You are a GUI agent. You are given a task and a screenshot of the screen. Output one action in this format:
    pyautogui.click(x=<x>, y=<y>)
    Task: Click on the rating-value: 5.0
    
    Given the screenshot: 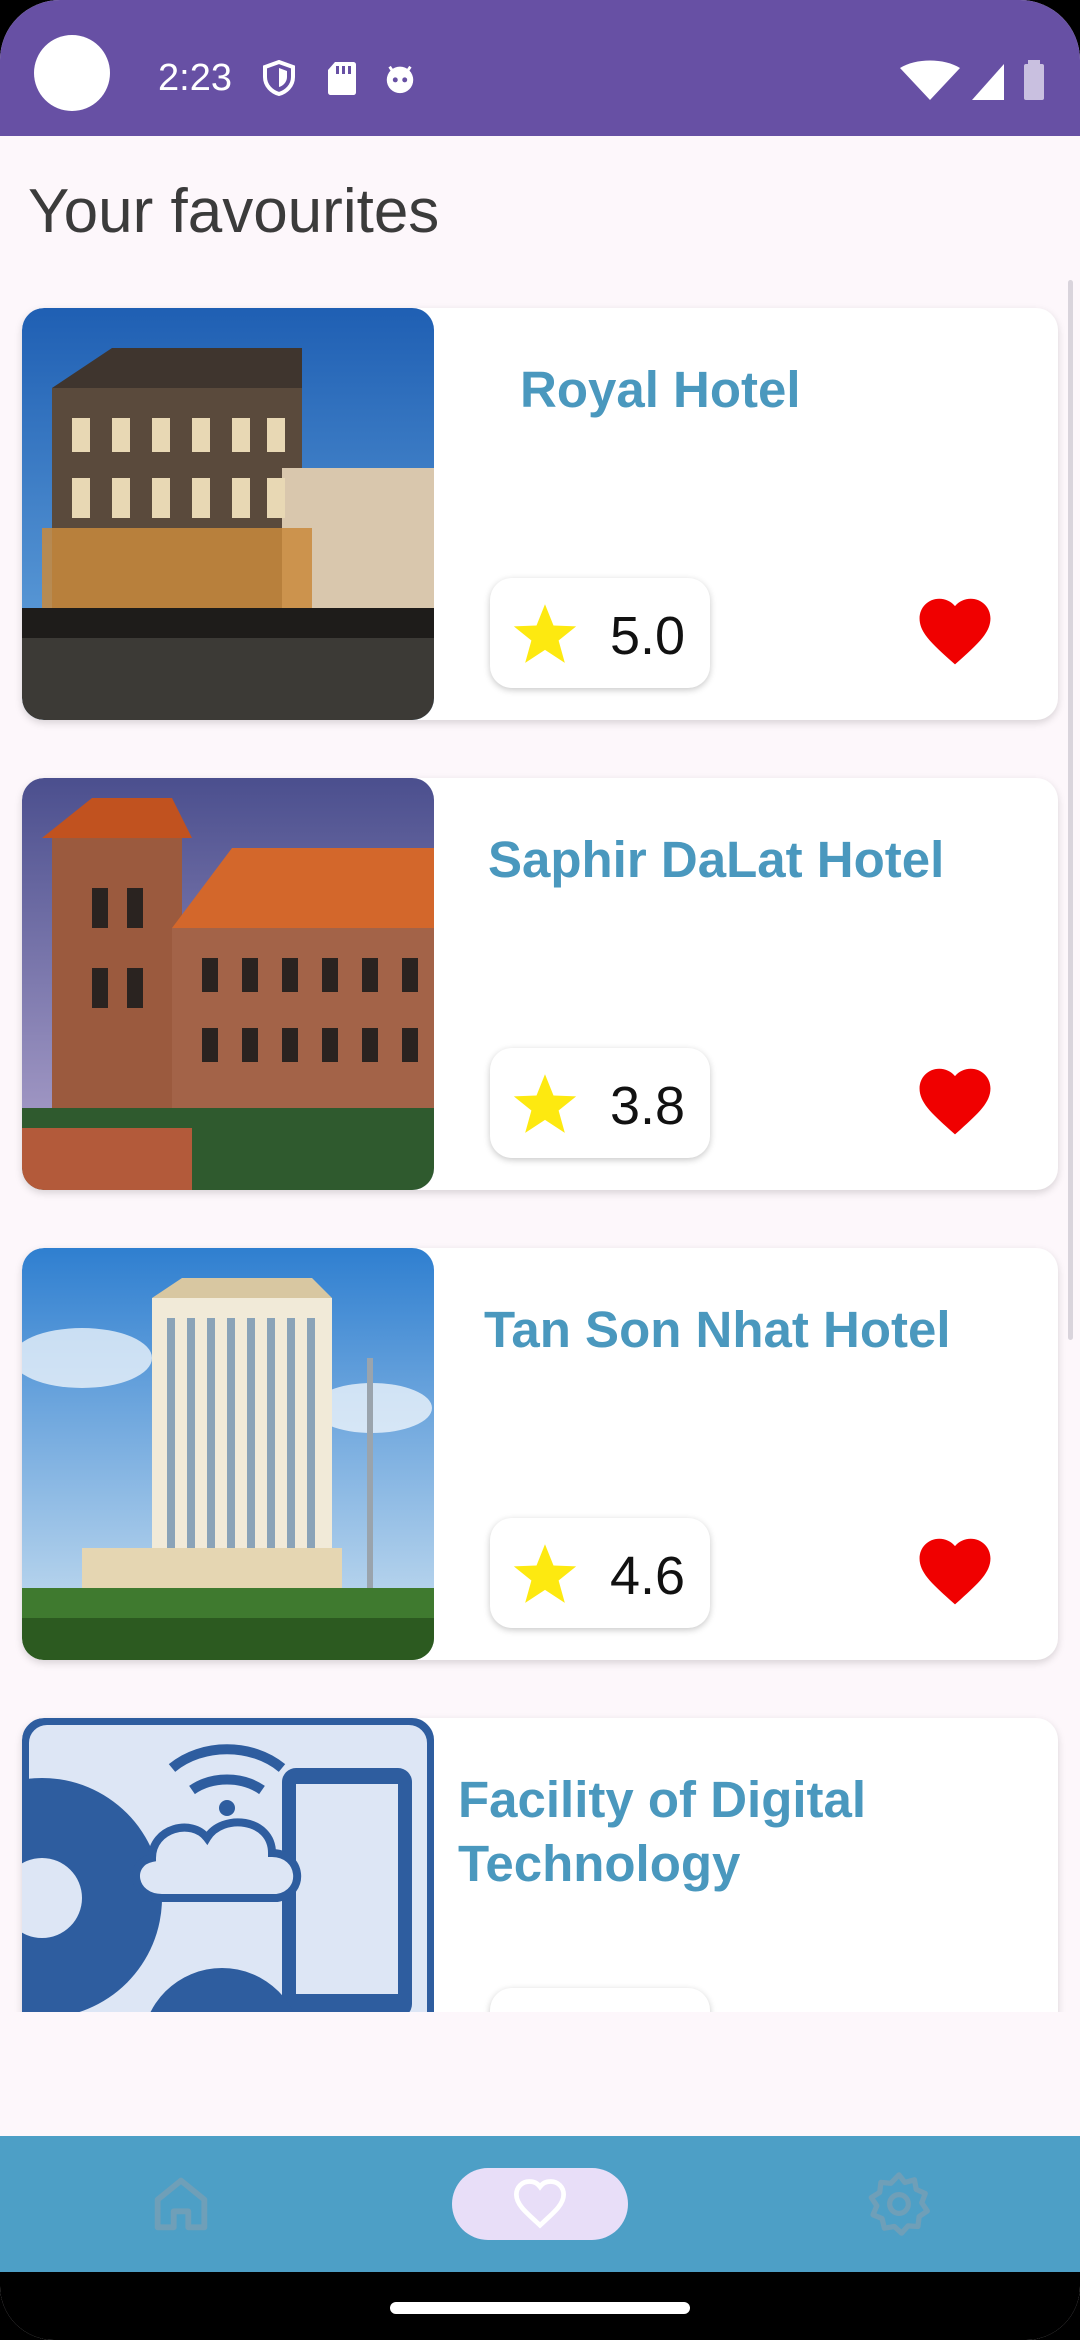 What is the action you would take?
    pyautogui.click(x=648, y=636)
    